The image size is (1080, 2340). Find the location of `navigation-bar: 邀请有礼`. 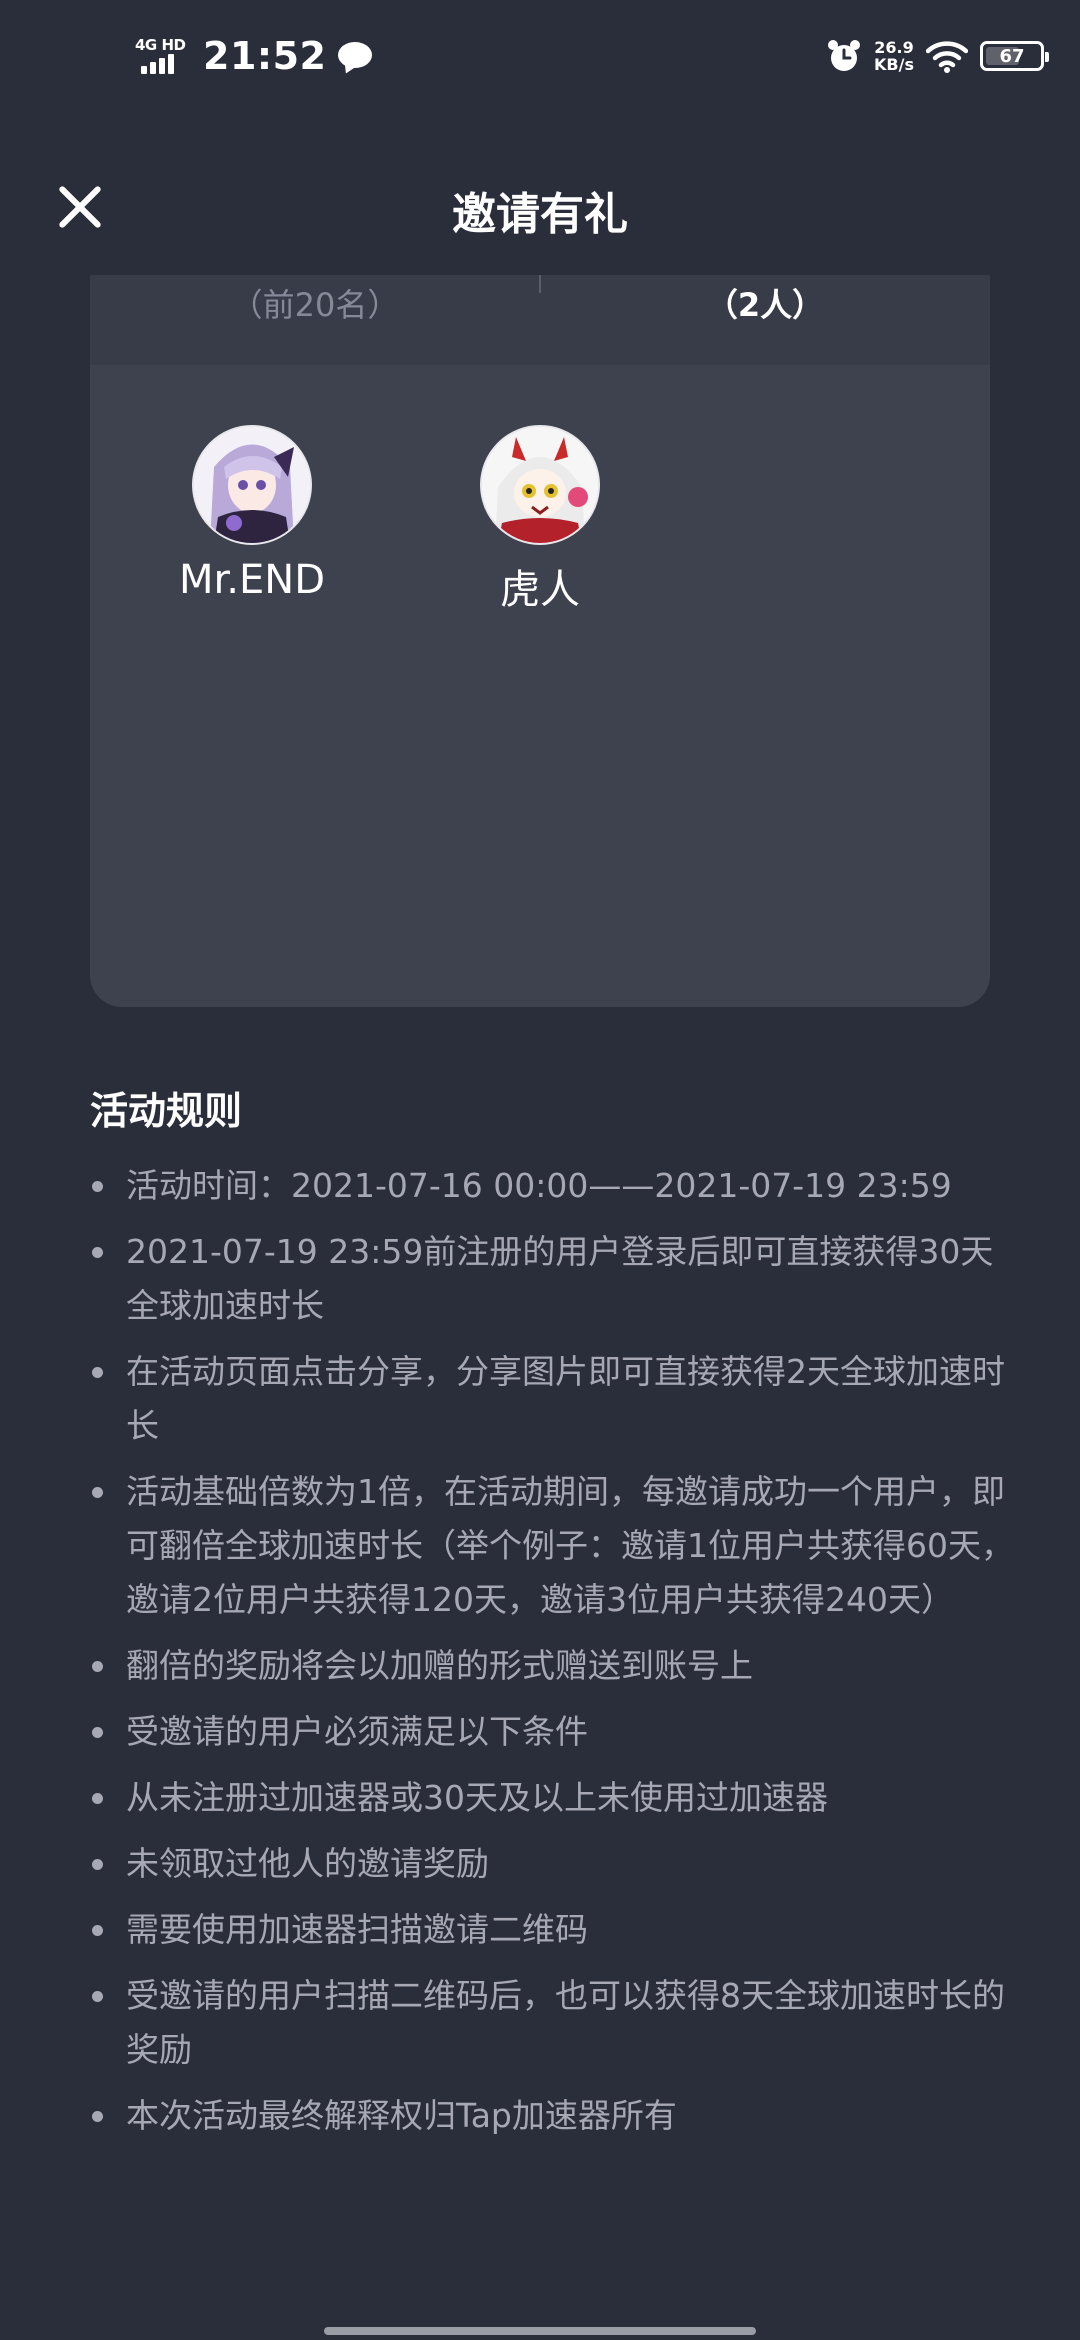

navigation-bar: 邀请有礼 is located at coordinates (540, 197).